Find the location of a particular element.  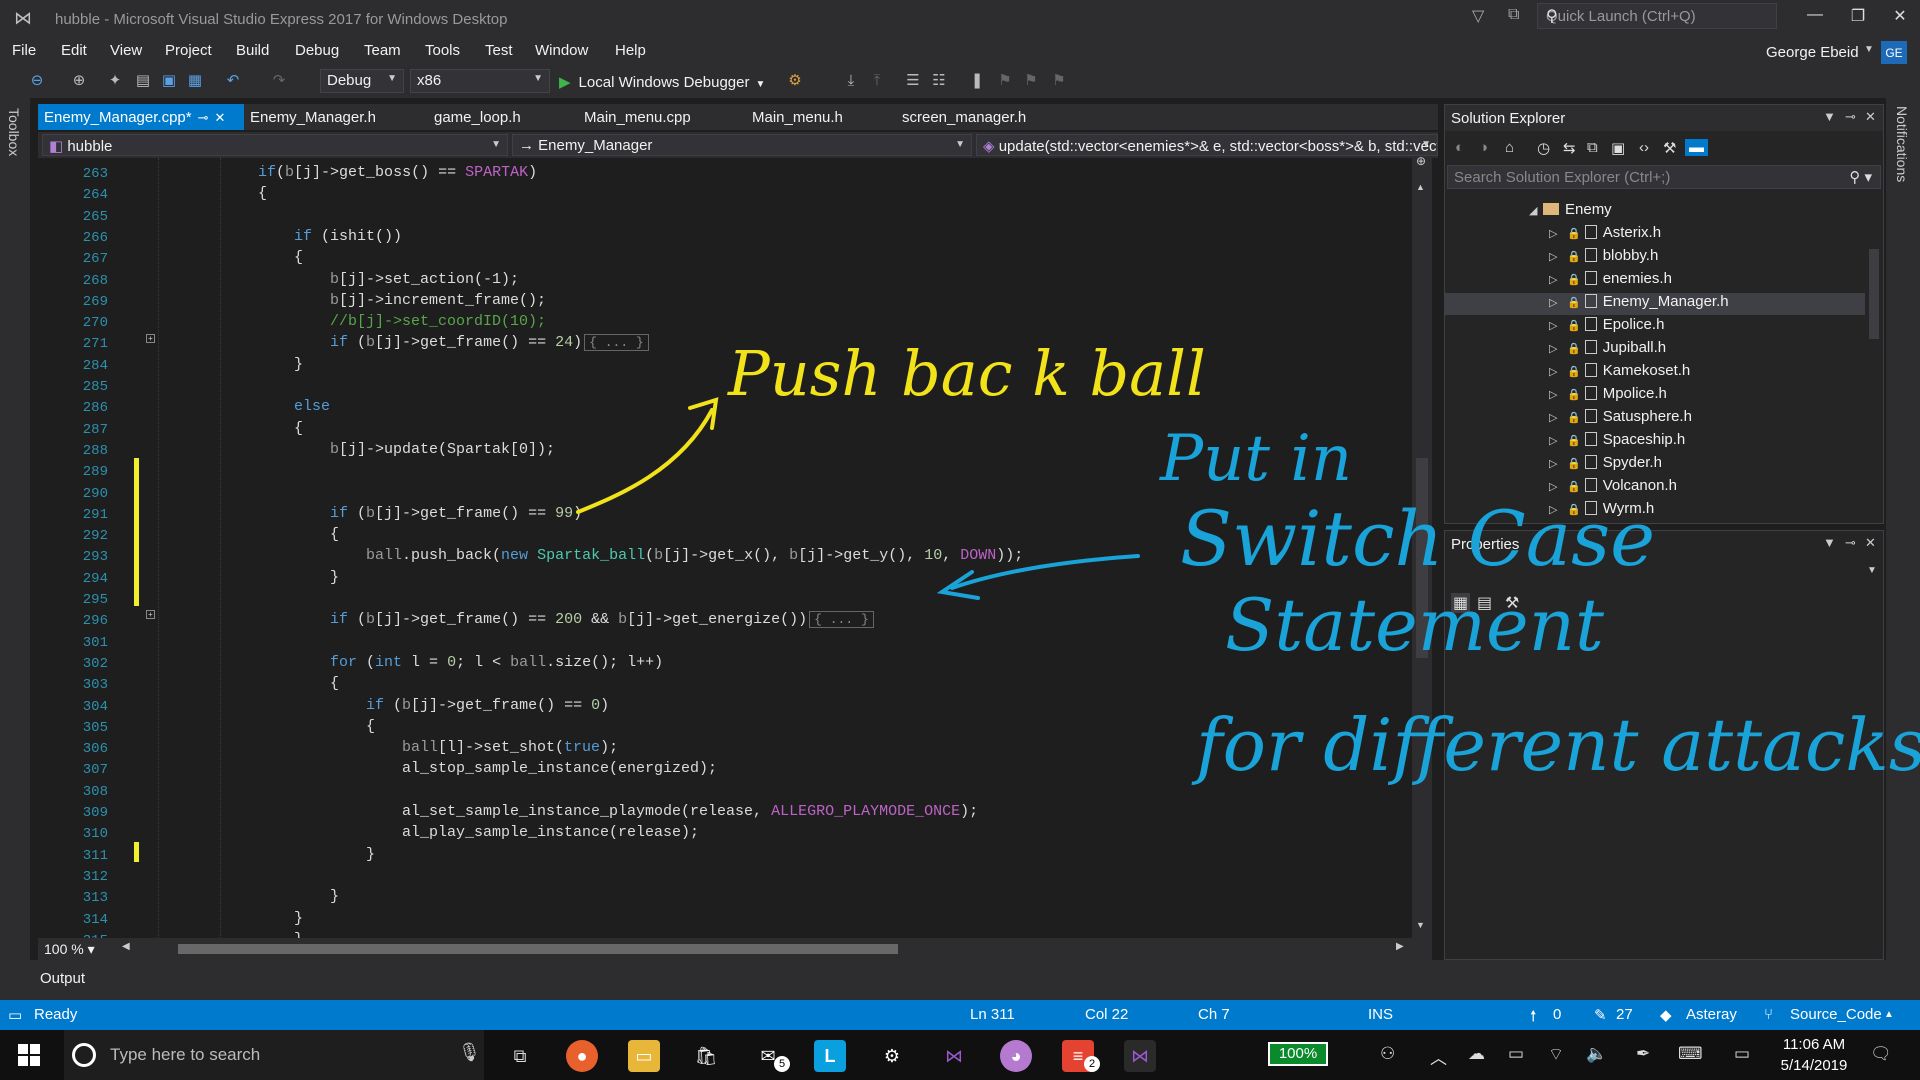

quick-launch-input: Quick Launch (Ctrl+Q) ⚲ is located at coordinates (1657, 16).